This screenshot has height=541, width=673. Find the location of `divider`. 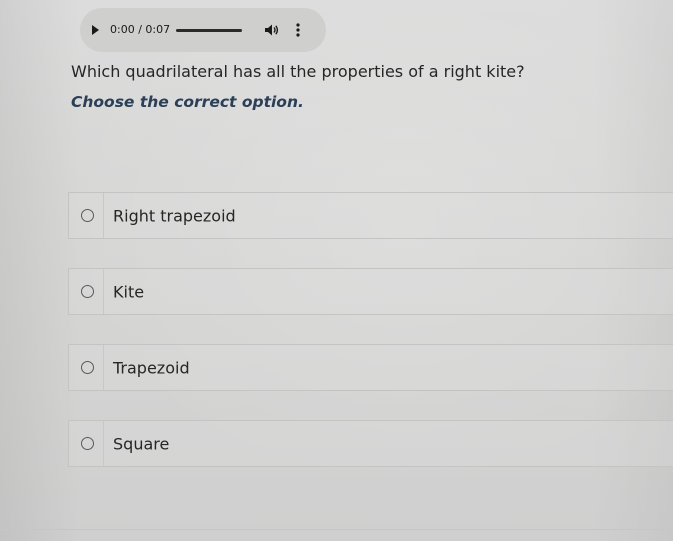

divider is located at coordinates (336, 529).